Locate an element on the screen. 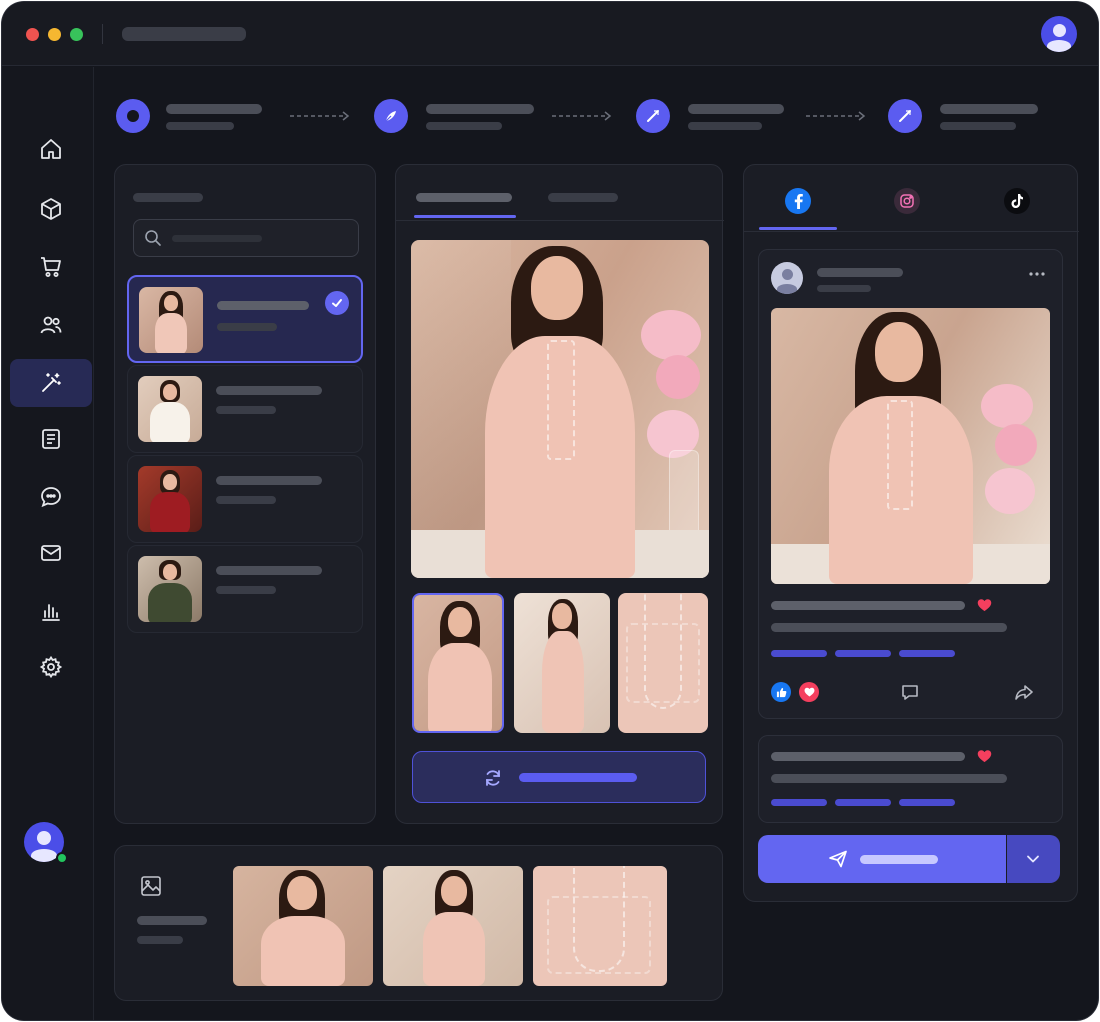 Image resolution: width=1100 pixels, height=1022 pixels. minimize-window-button is located at coordinates (54, 34).